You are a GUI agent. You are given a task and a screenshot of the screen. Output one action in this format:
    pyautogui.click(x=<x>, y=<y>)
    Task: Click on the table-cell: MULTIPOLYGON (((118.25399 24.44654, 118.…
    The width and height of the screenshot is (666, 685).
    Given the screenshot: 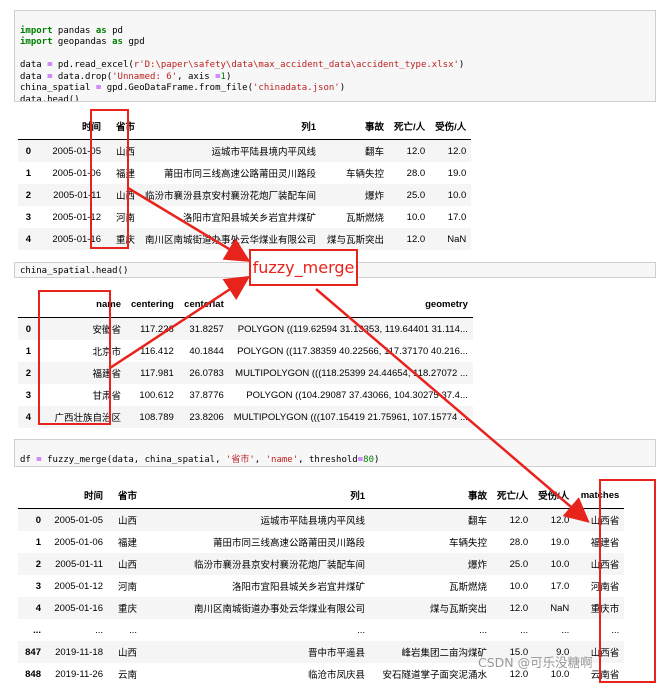 What is the action you would take?
    pyautogui.click(x=351, y=373)
    